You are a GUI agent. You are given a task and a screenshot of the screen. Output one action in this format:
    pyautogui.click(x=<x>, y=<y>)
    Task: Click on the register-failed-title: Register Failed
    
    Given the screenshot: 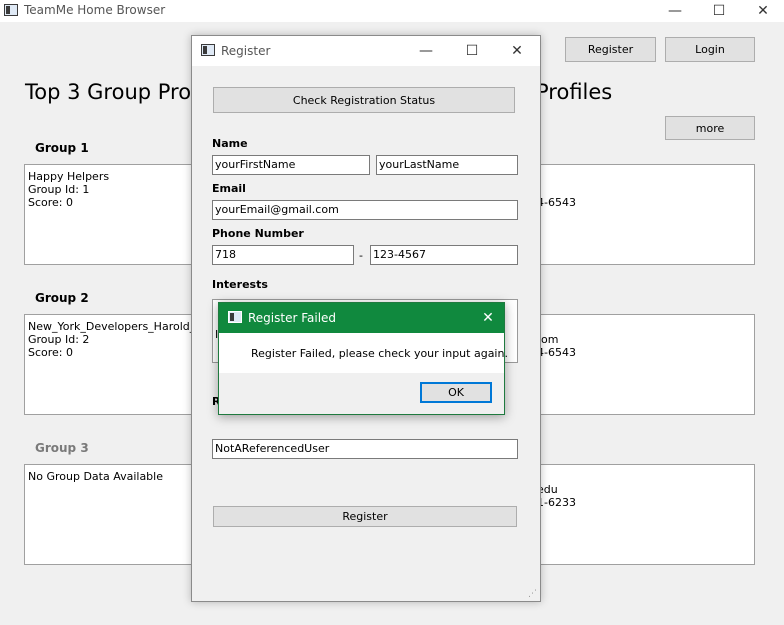 What is the action you would take?
    pyautogui.click(x=292, y=318)
    